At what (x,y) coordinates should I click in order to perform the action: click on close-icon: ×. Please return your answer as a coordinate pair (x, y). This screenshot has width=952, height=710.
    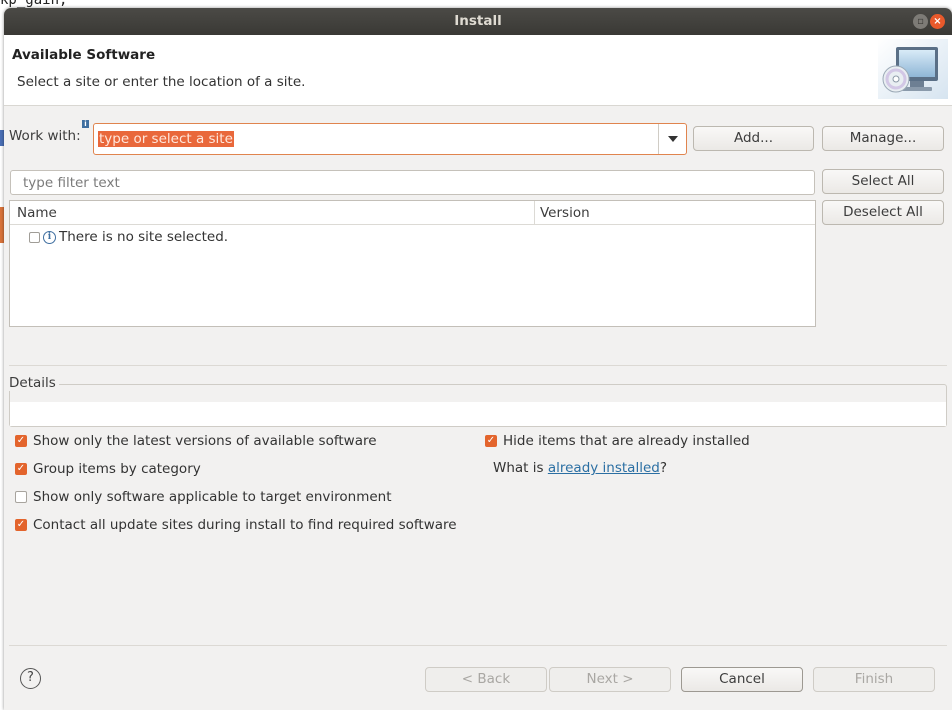
    Looking at the image, I should click on (937, 21).